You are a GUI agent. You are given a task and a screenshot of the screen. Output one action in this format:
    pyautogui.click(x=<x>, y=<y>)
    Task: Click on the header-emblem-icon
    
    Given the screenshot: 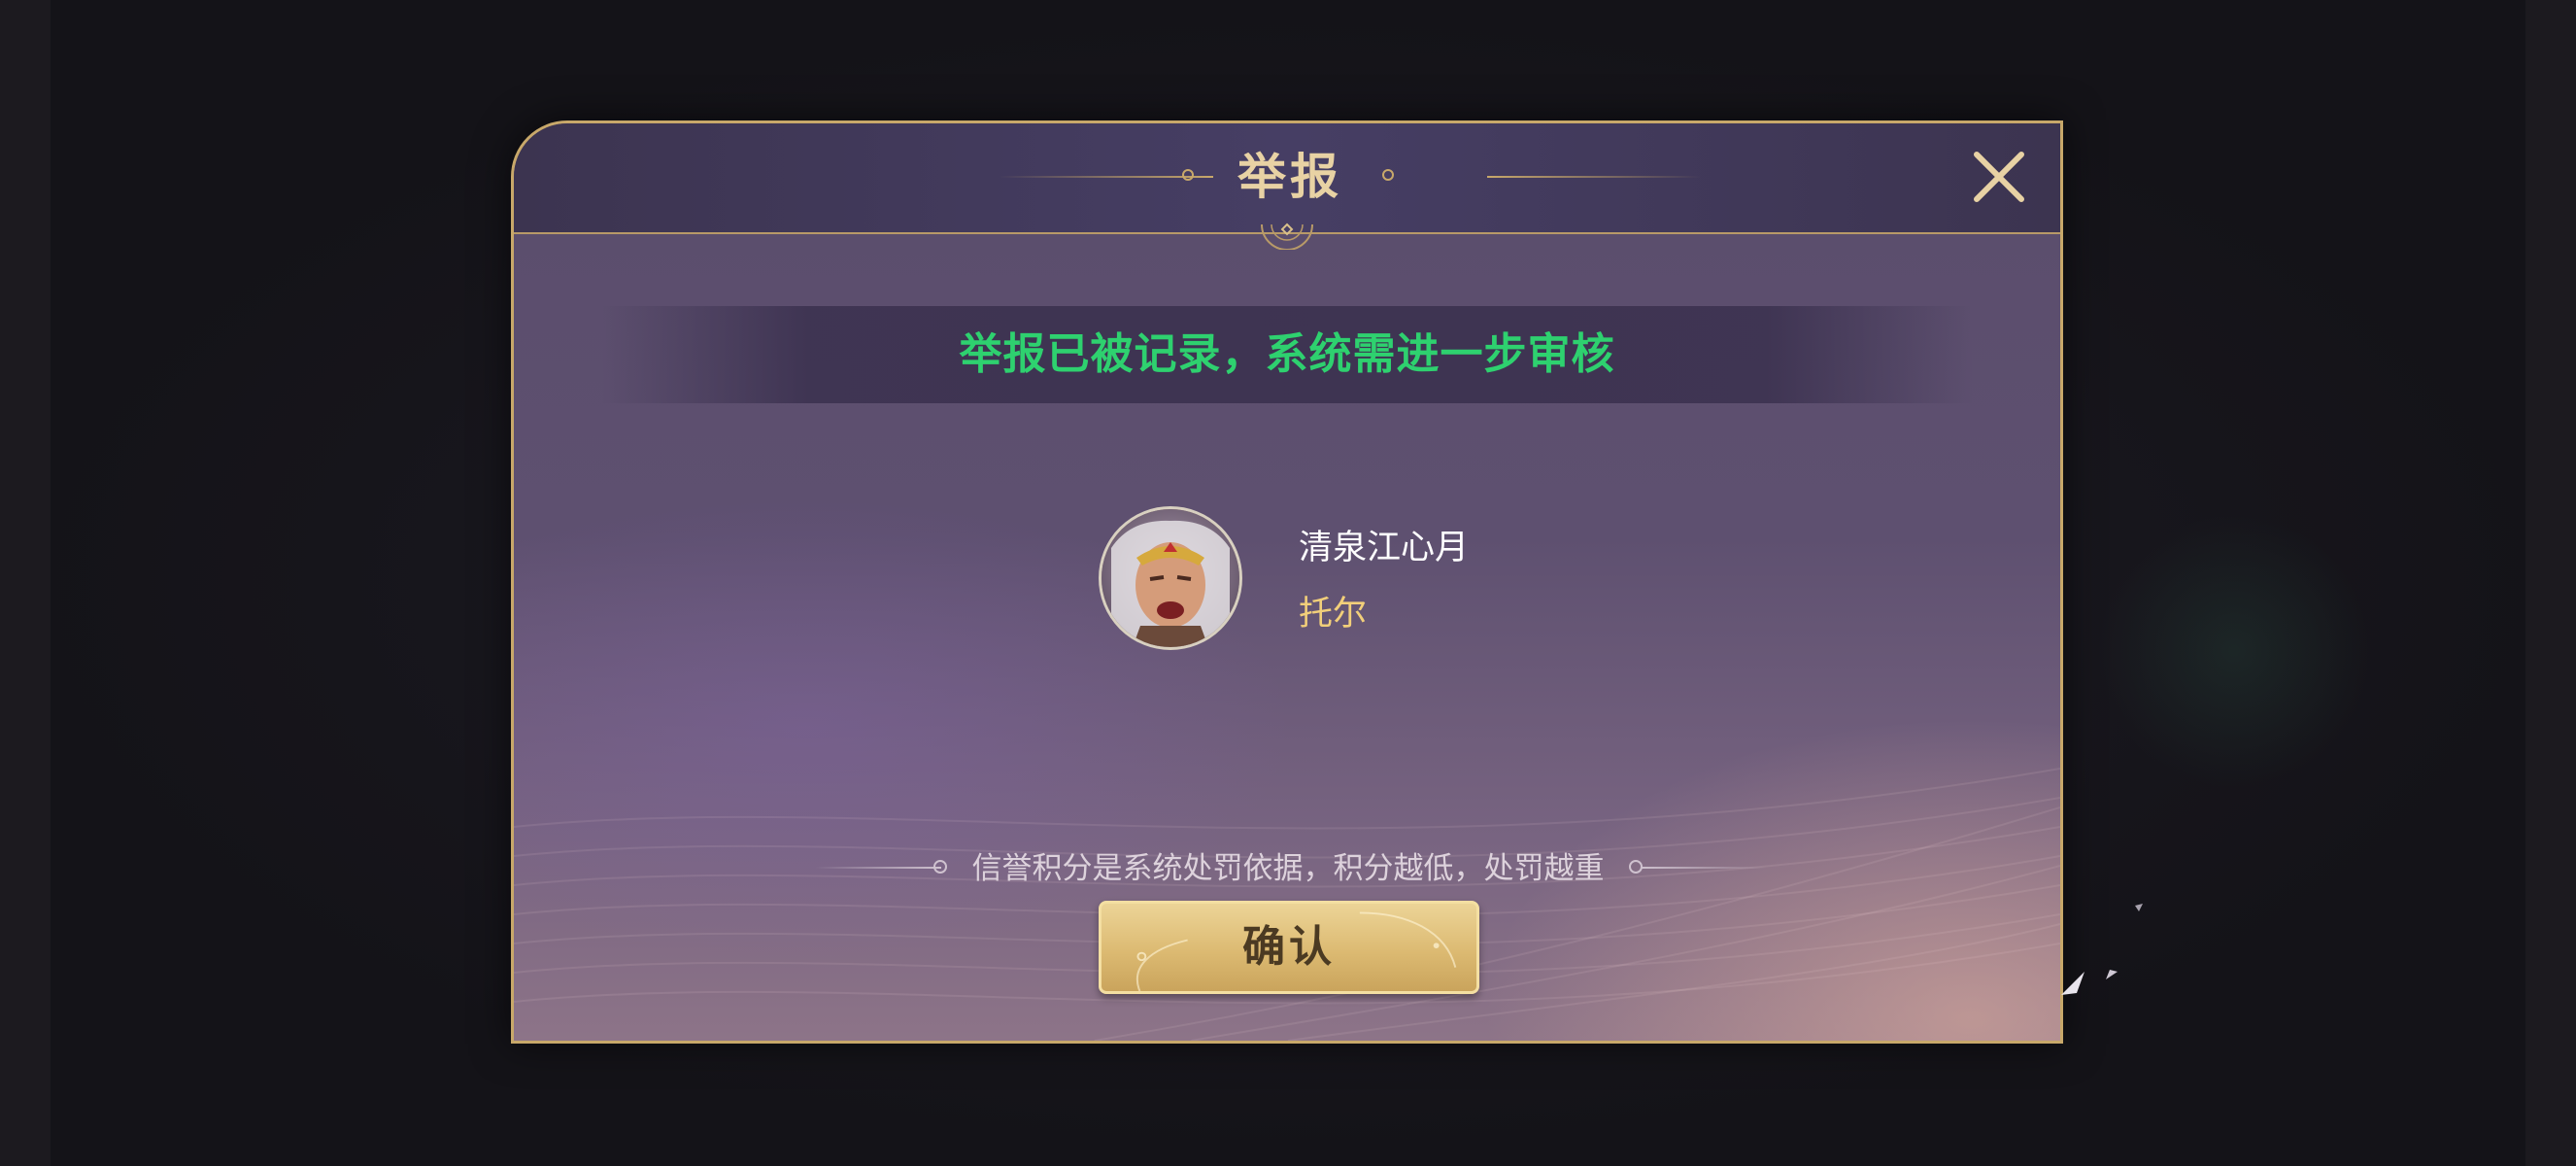 What is the action you would take?
    pyautogui.click(x=1287, y=236)
    